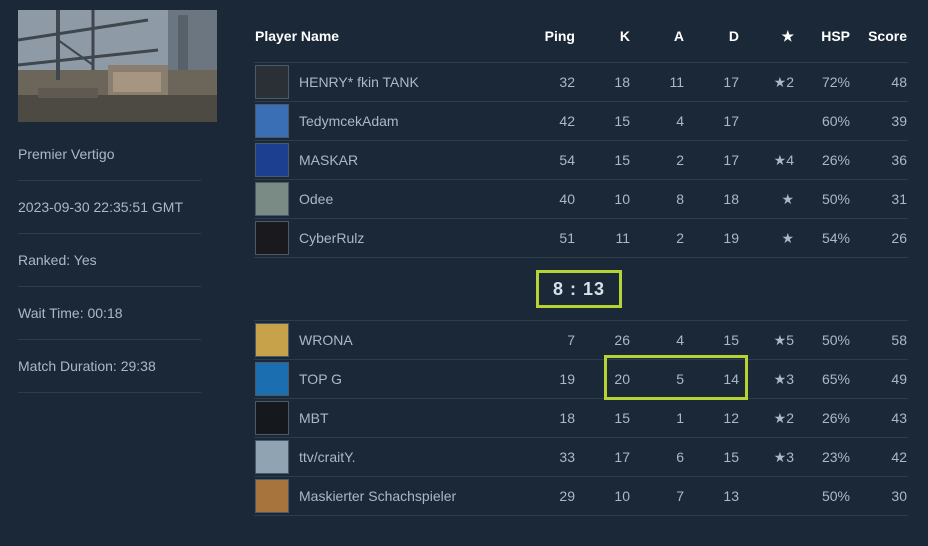  What do you see at coordinates (680, 457) in the screenshot?
I see `player-assists: 6` at bounding box center [680, 457].